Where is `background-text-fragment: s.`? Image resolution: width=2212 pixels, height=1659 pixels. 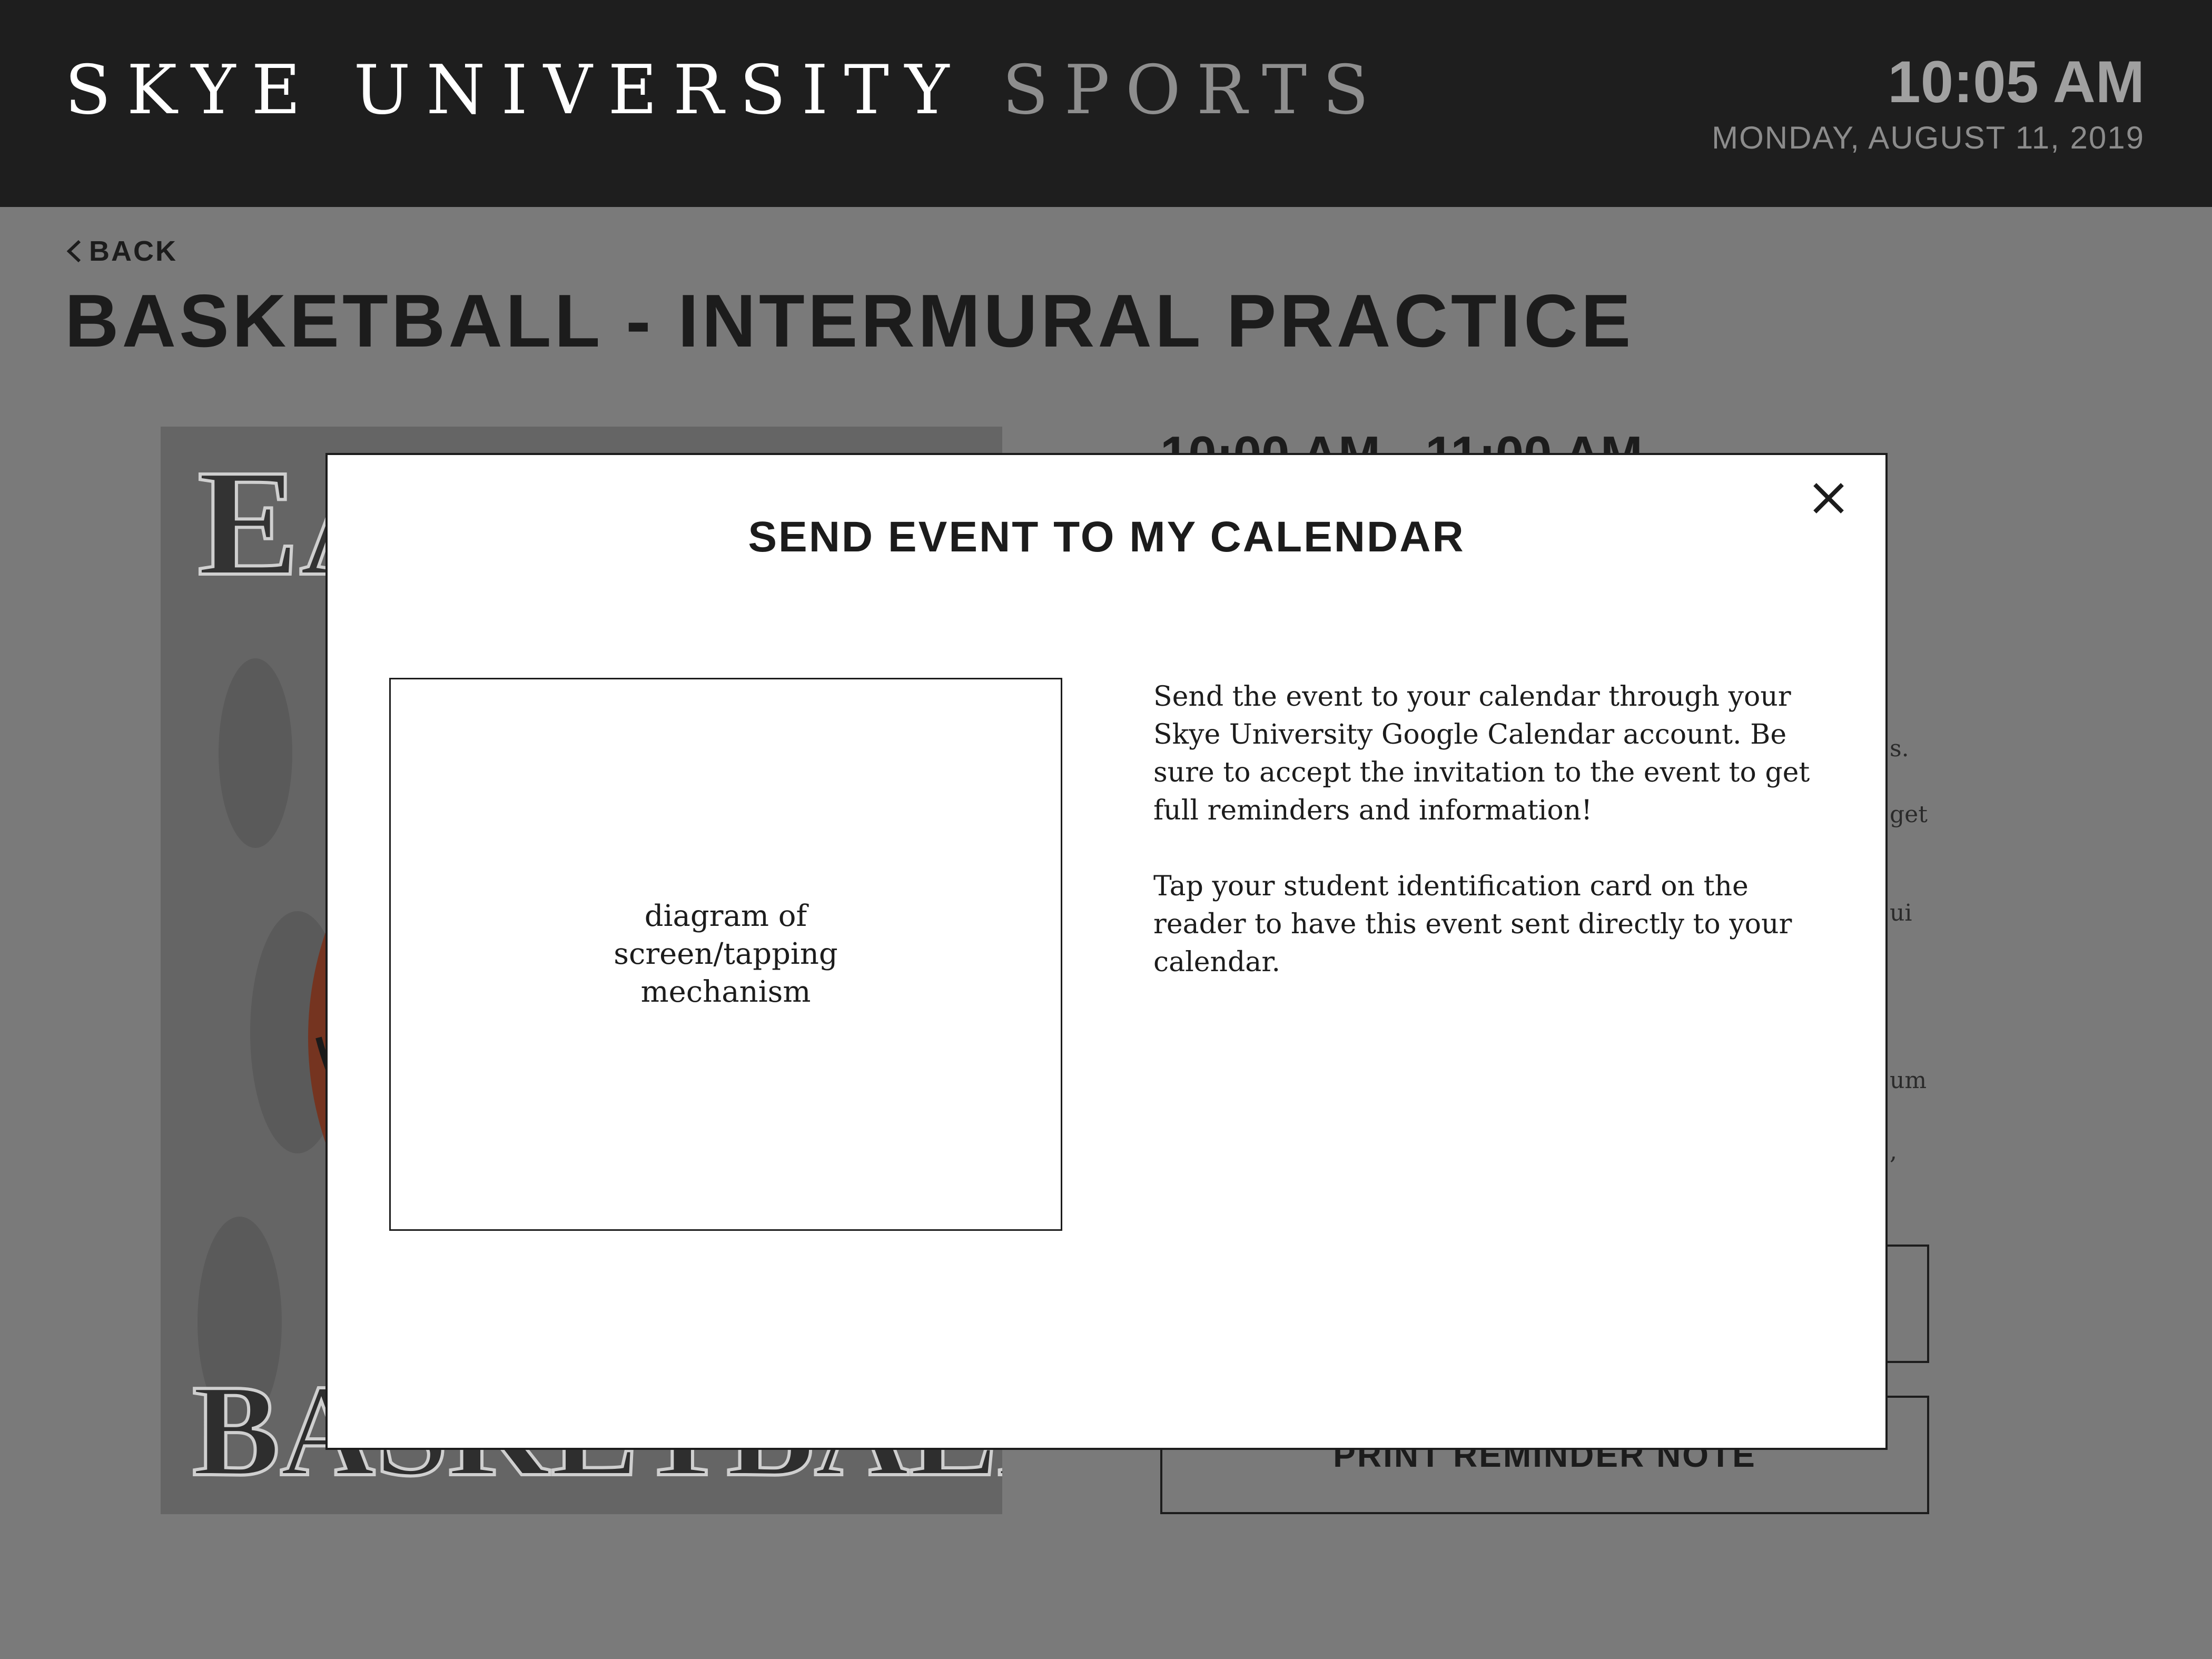
background-text-fragment: s. is located at coordinates (1899, 748).